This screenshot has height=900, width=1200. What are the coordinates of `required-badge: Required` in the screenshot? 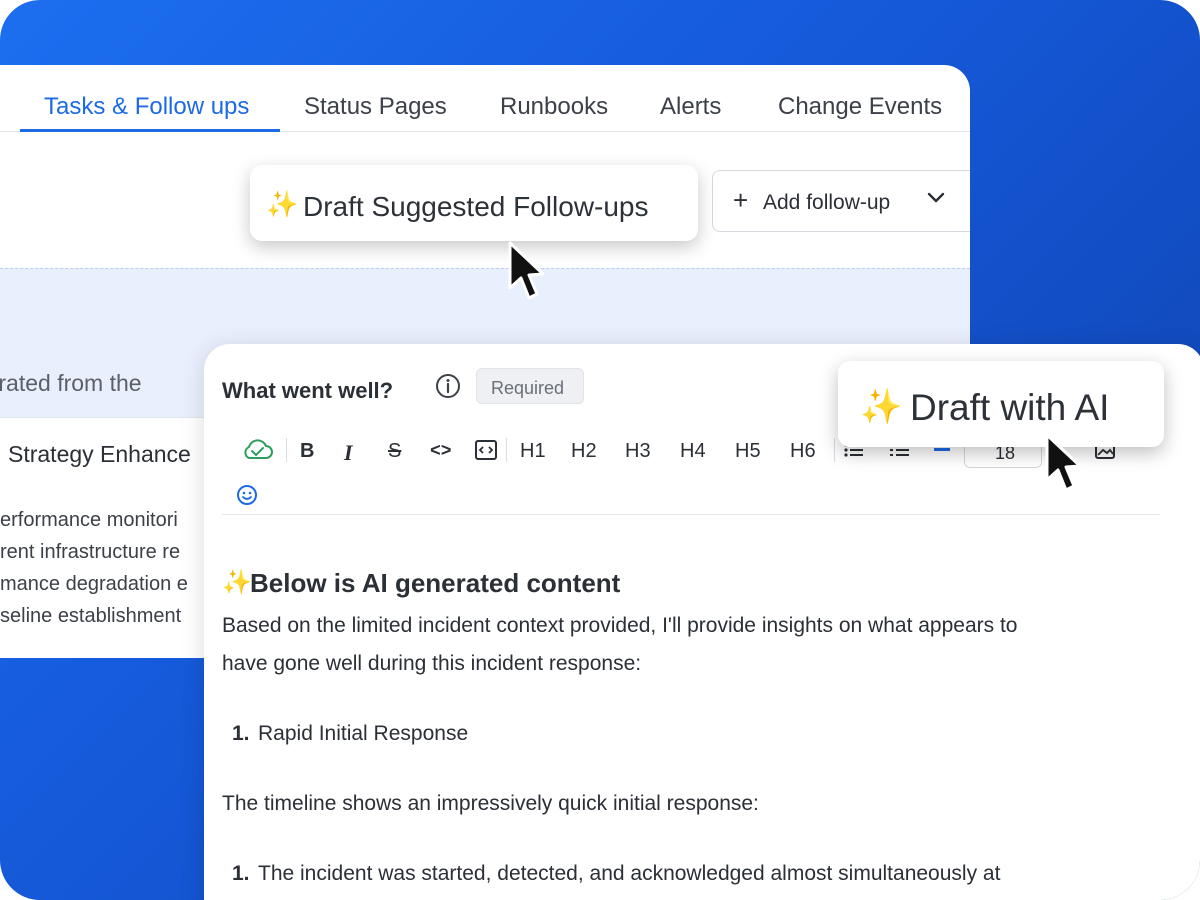 It's located at (530, 386).